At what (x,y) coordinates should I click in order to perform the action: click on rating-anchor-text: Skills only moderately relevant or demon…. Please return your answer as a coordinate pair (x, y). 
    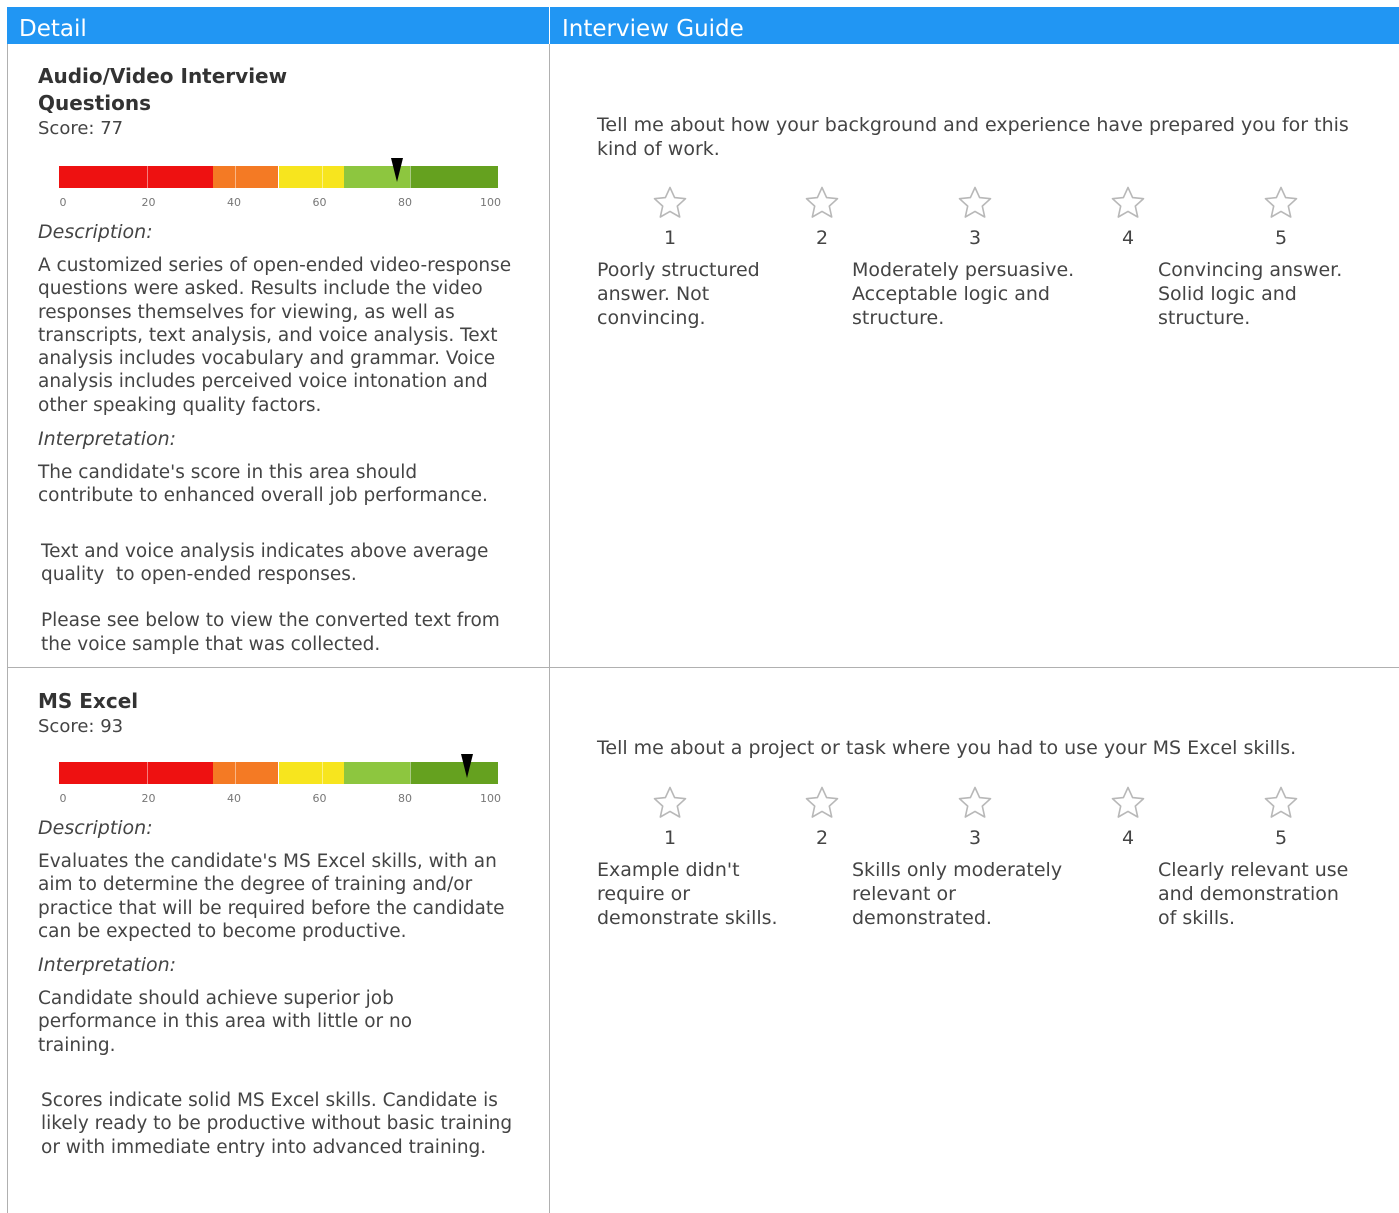
    Looking at the image, I should click on (957, 894).